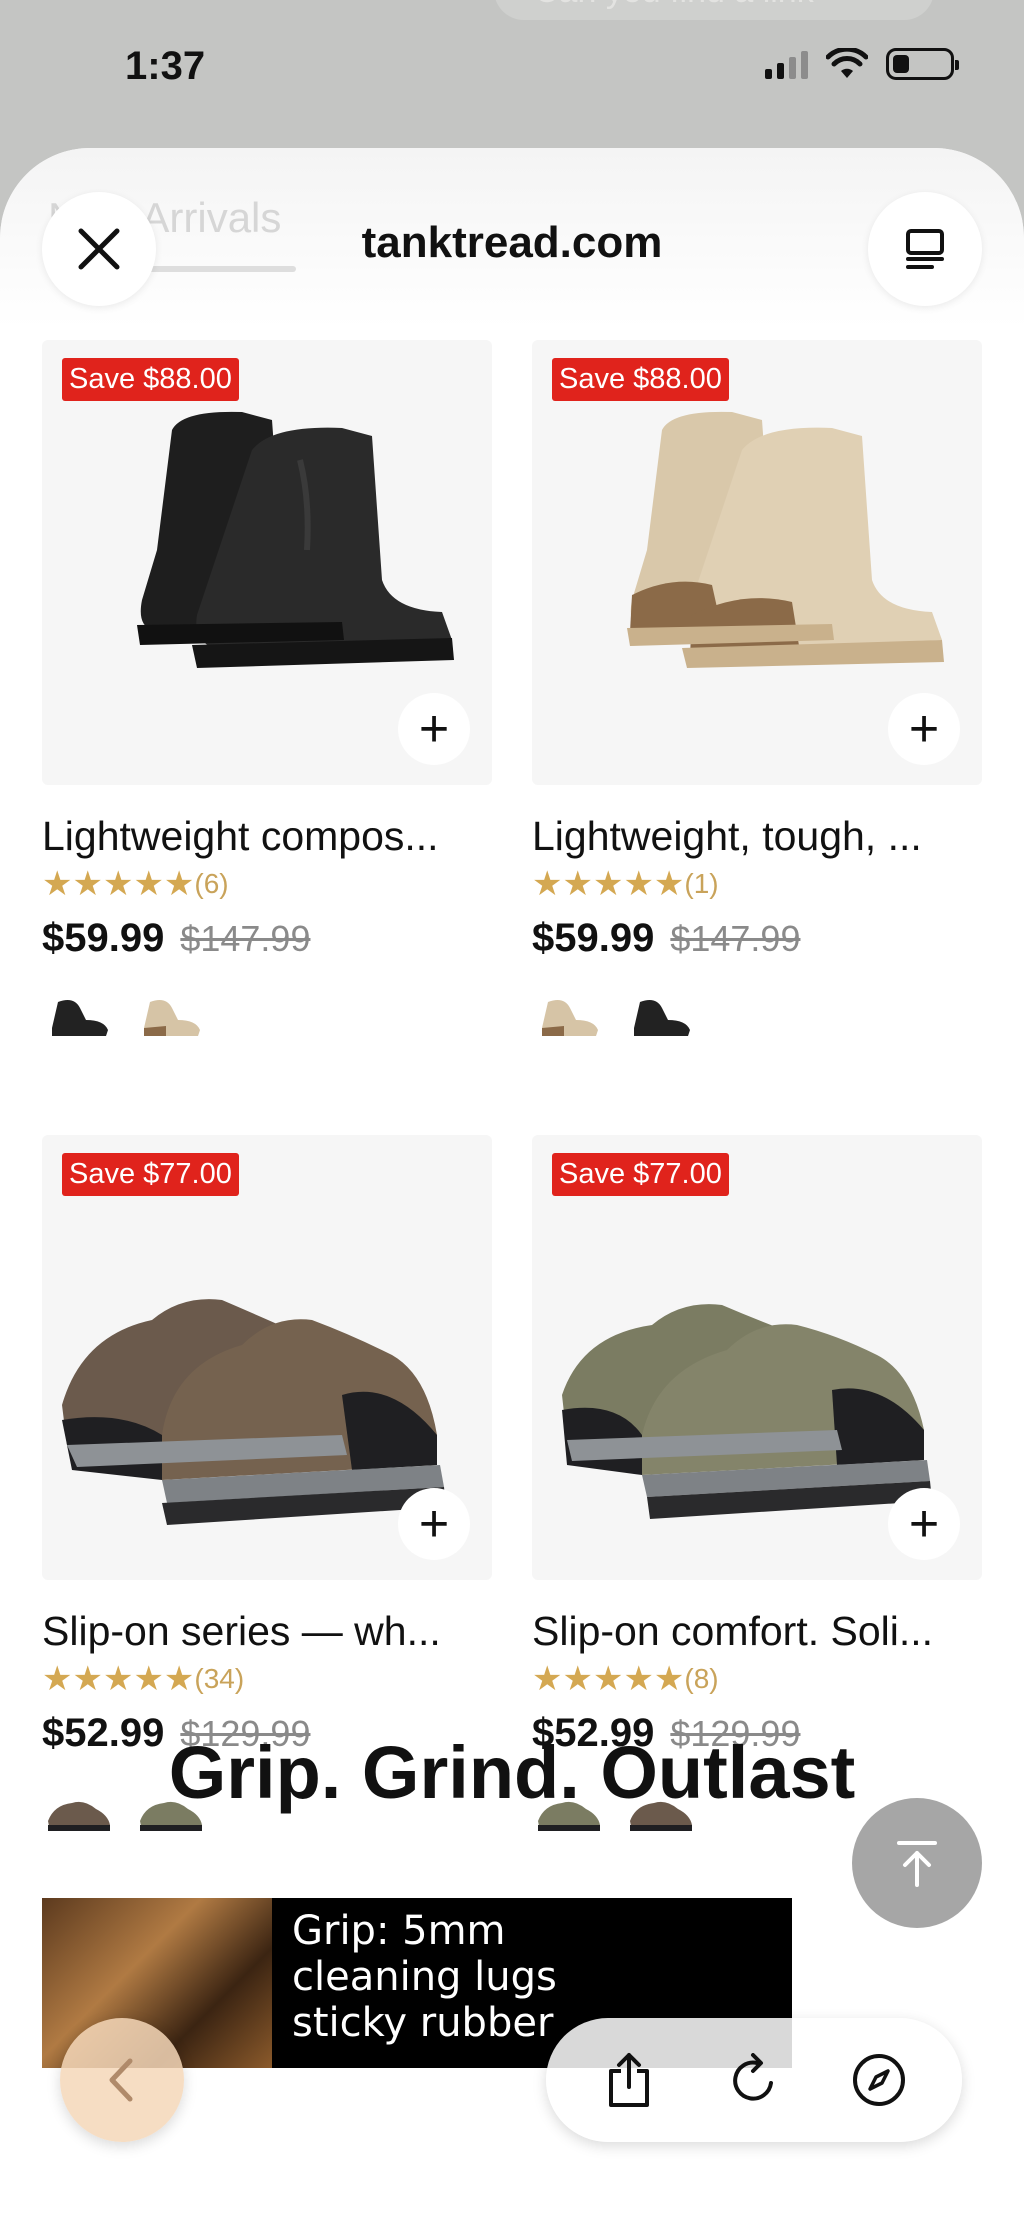 The image size is (1024, 2216). I want to click on browser-toolbar, so click(754, 2080).